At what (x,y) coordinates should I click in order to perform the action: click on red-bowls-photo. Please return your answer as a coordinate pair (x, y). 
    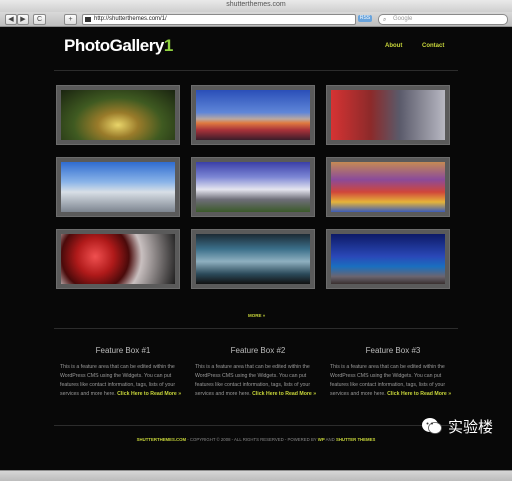
    Looking at the image, I should click on (118, 259).